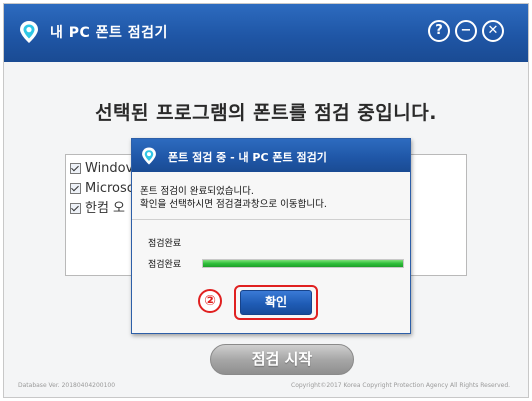  What do you see at coordinates (67, 385) in the screenshot?
I see `database-version: Database Ver. 20180404200100` at bounding box center [67, 385].